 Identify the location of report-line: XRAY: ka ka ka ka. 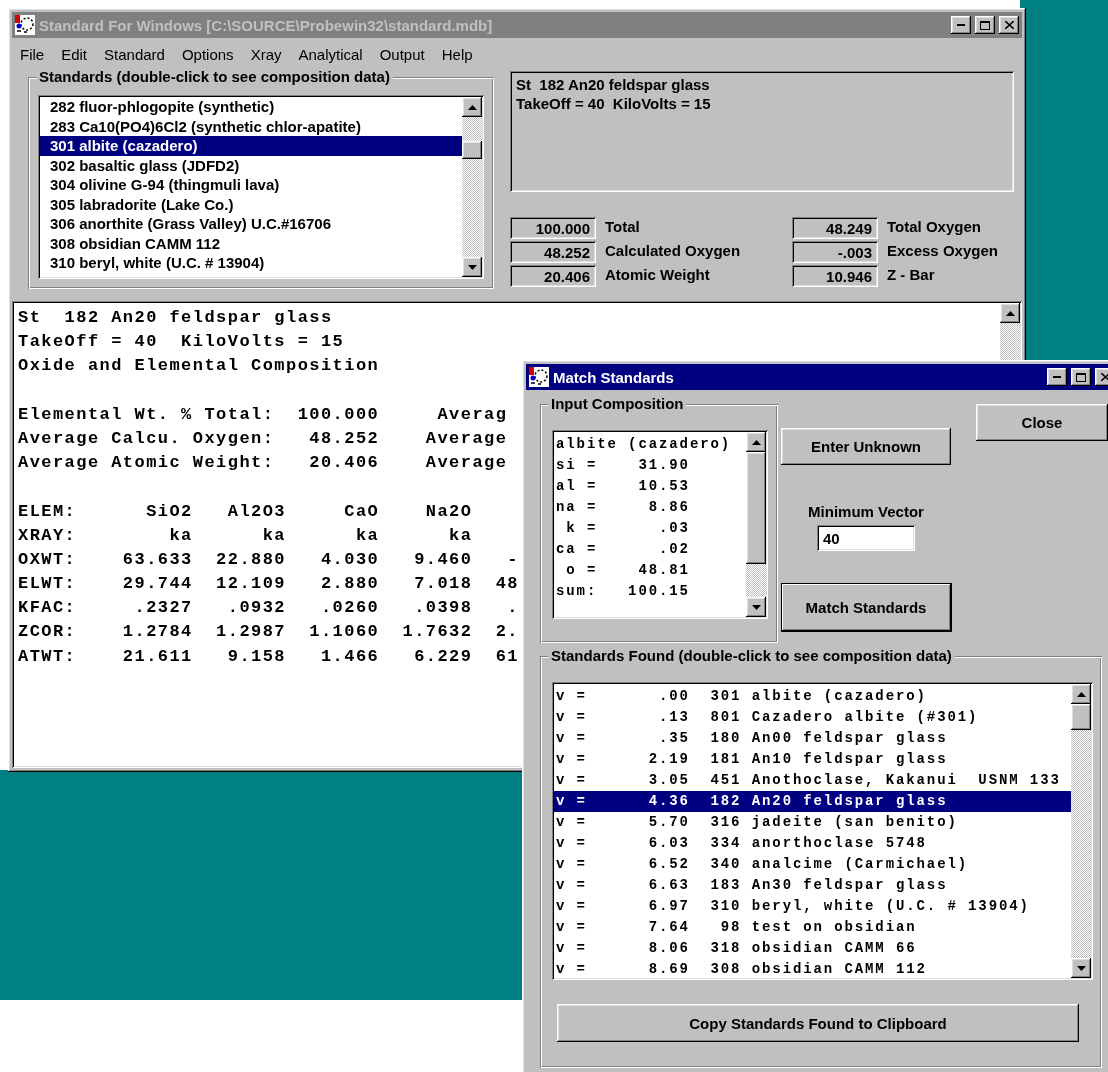
(245, 535).